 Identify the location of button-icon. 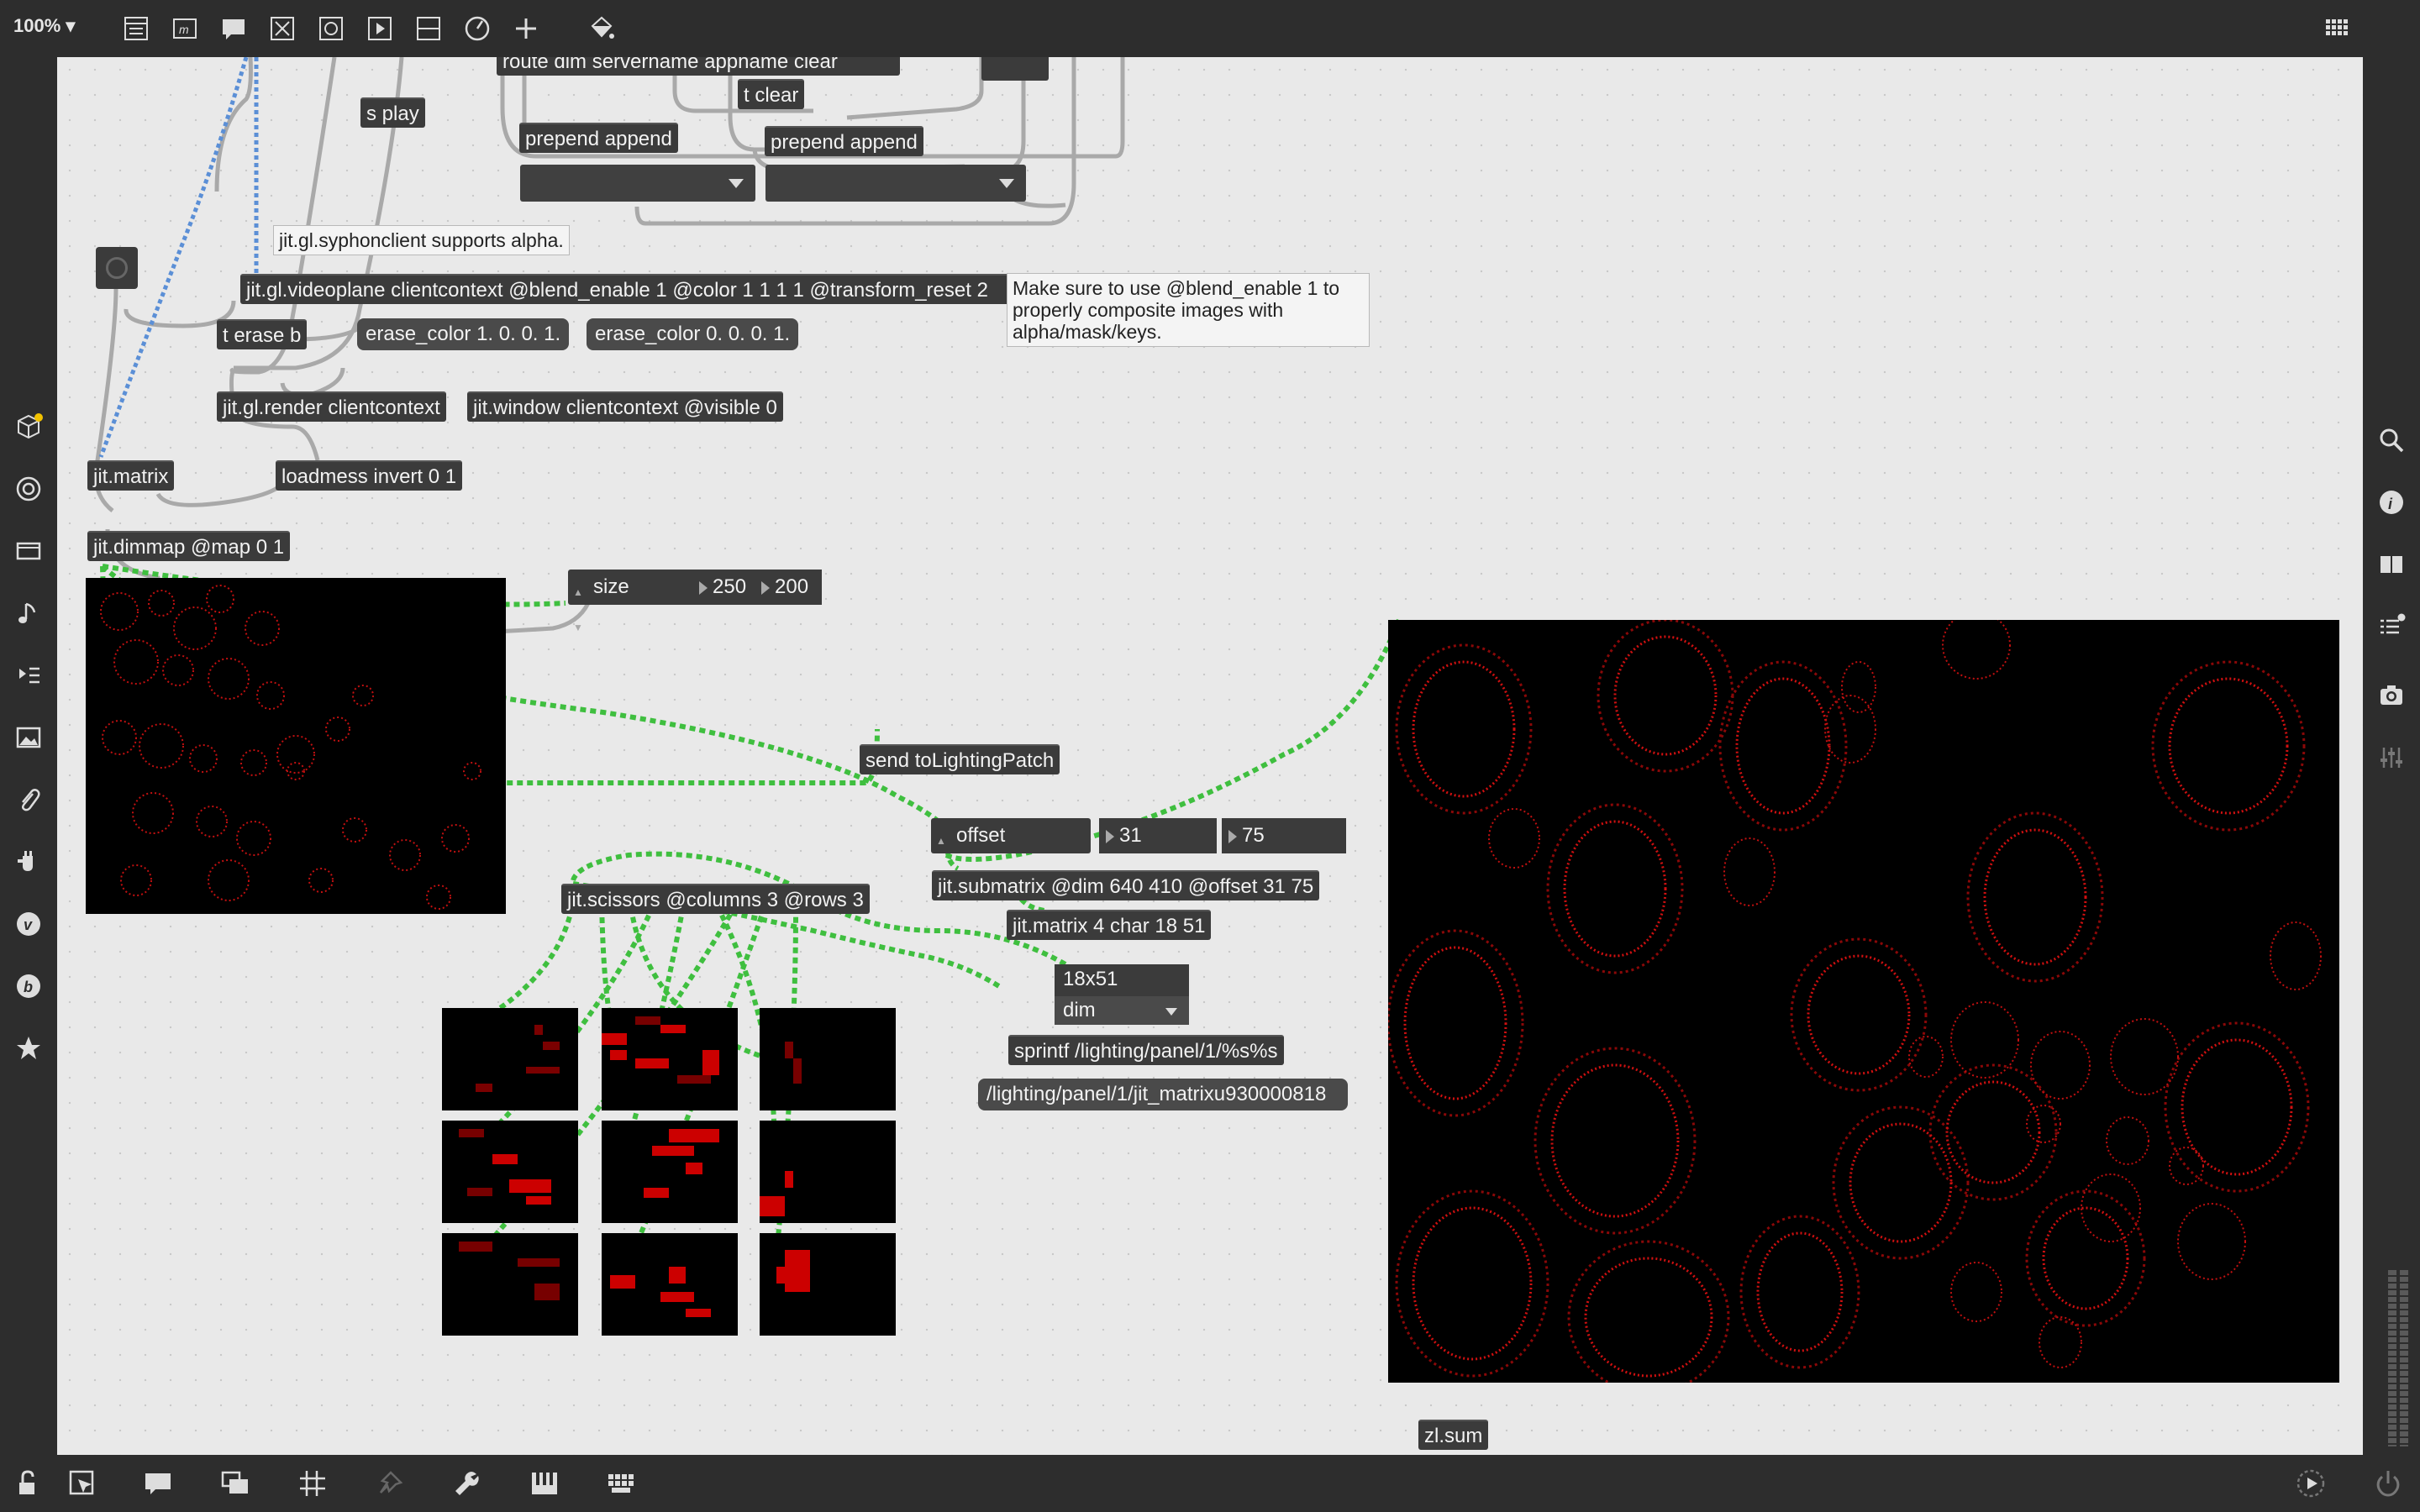
(331, 28).